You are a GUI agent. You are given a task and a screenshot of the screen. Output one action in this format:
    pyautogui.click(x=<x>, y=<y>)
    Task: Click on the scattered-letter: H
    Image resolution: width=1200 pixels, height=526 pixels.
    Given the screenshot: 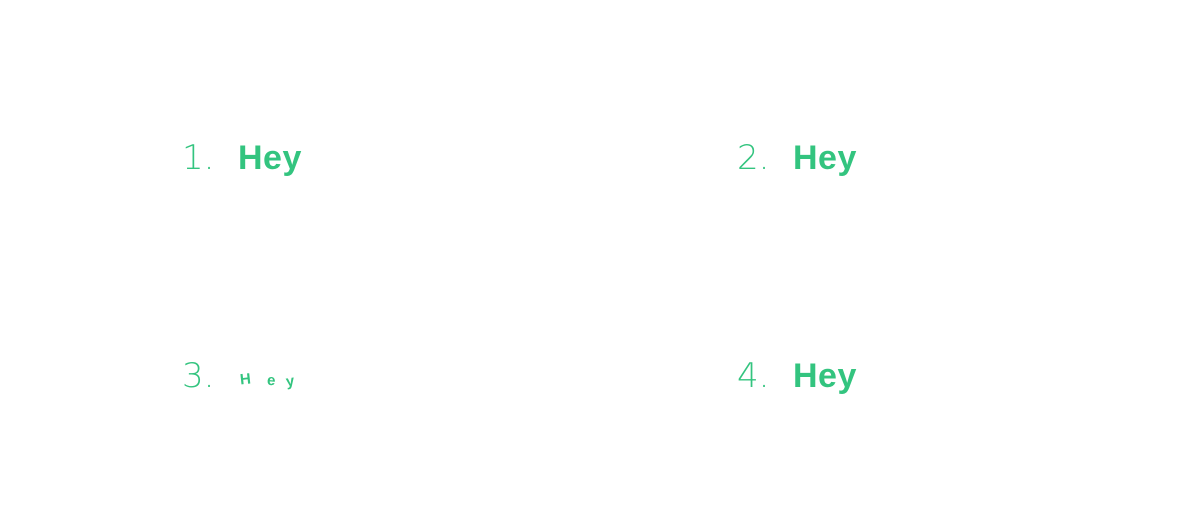 What is the action you would take?
    pyautogui.click(x=245, y=379)
    